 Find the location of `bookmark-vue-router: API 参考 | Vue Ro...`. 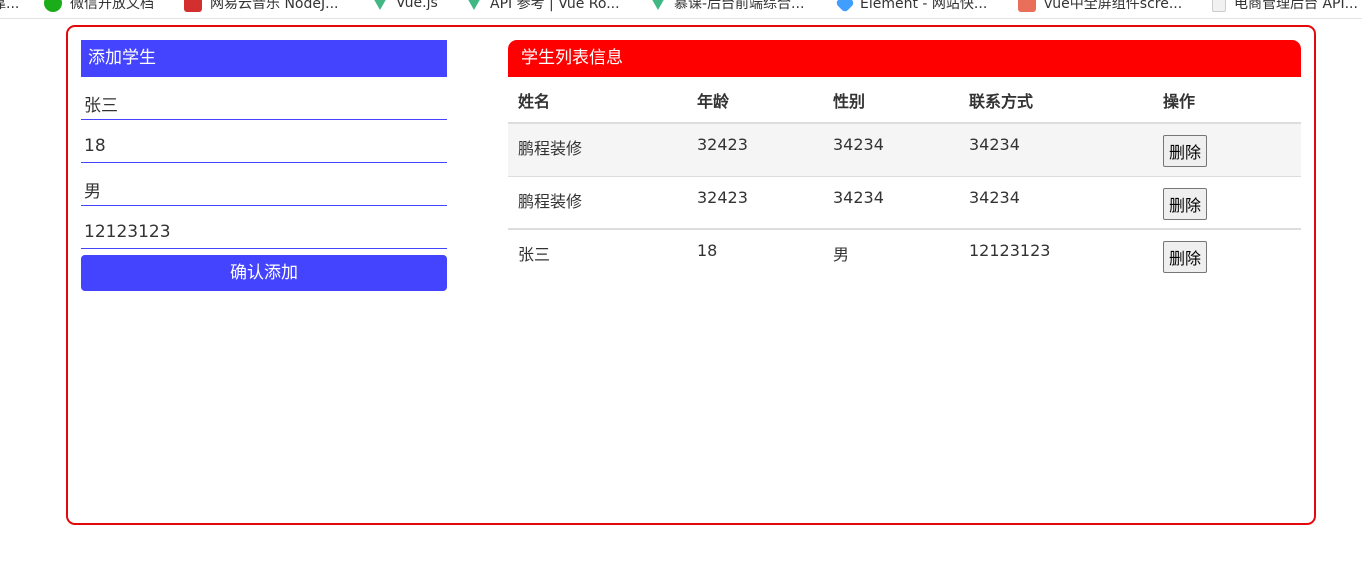

bookmark-vue-router: API 参考 | Vue Ro... is located at coordinates (543, 8).